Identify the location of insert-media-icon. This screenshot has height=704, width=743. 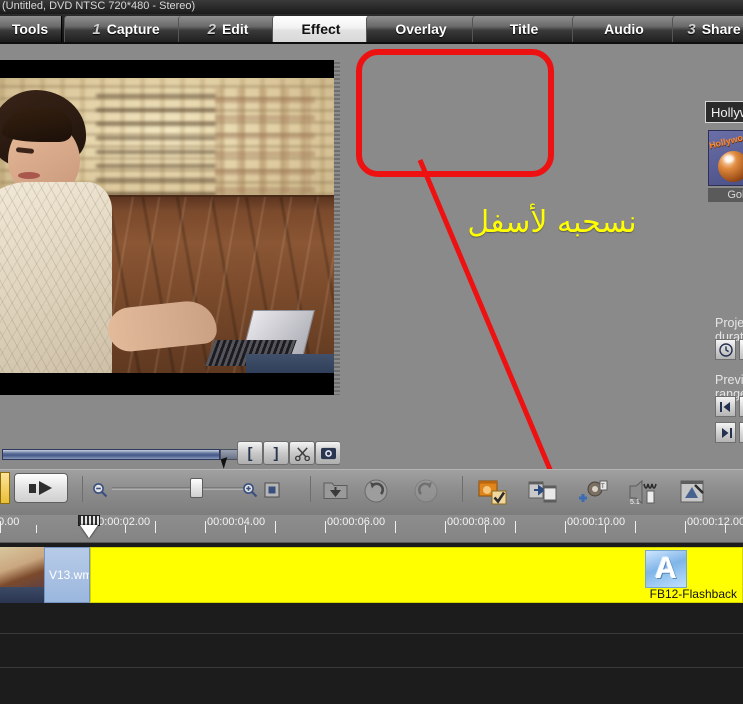
(336, 493).